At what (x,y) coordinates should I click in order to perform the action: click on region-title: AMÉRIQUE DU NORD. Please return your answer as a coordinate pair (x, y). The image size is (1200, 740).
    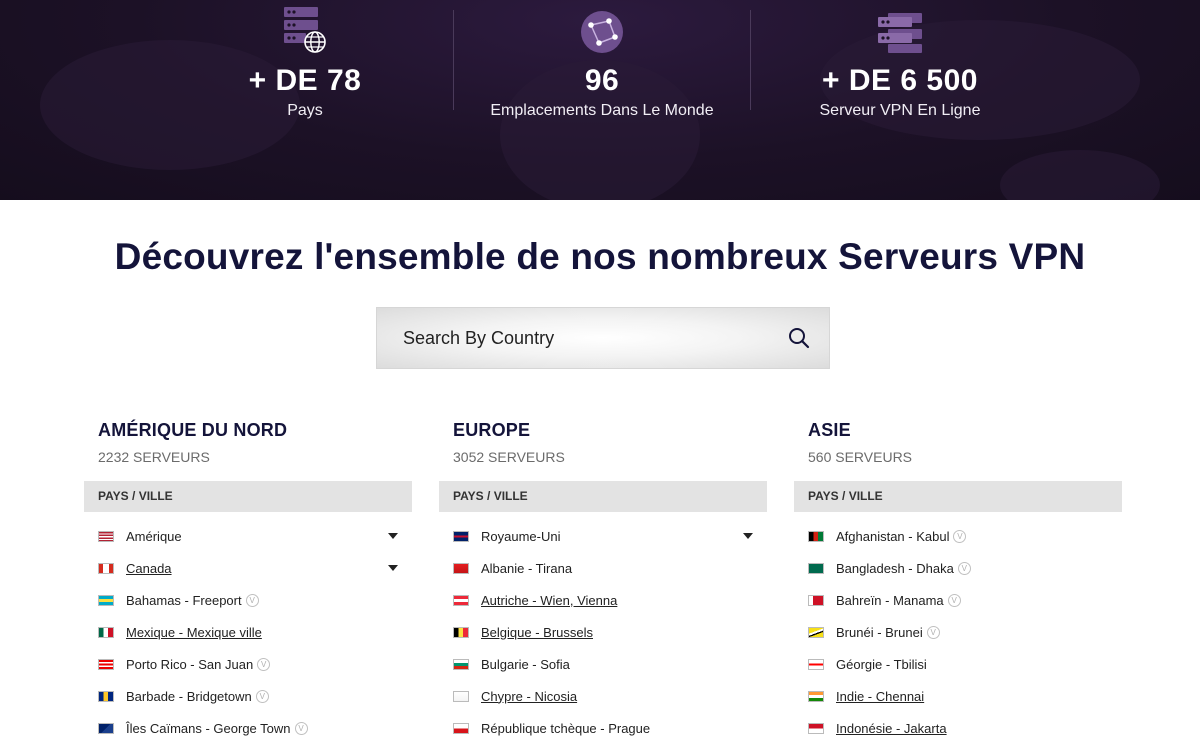
    Looking at the image, I should click on (193, 430).